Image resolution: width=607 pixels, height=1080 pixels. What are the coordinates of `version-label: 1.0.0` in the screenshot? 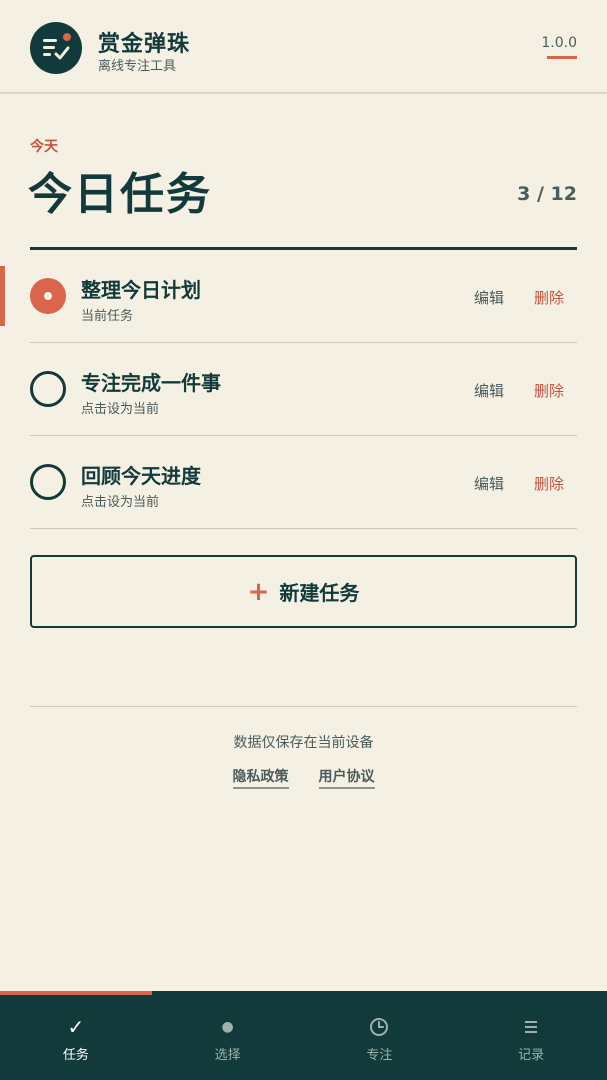 It's located at (559, 43).